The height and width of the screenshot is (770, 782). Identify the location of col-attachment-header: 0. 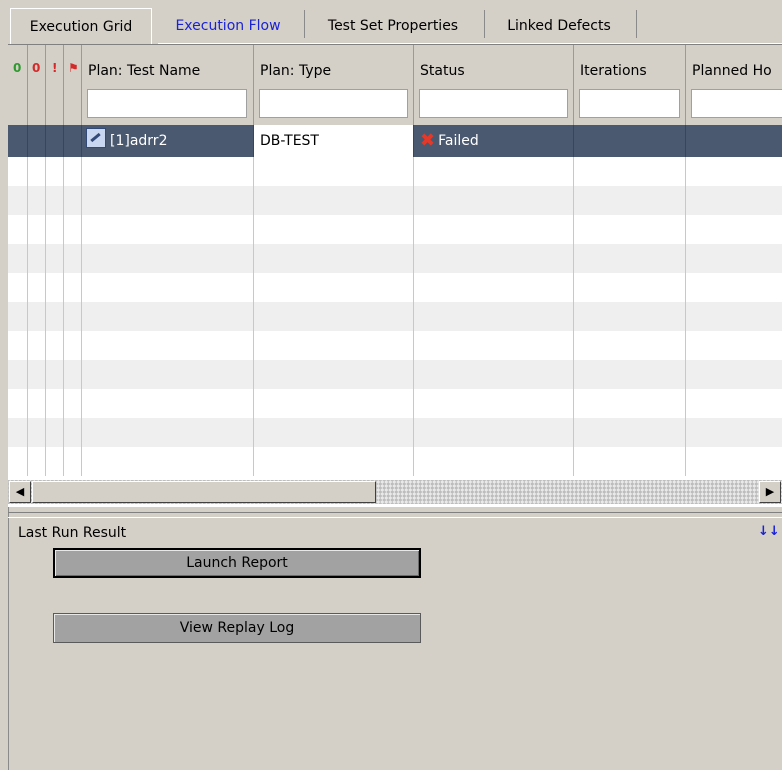
(18, 85).